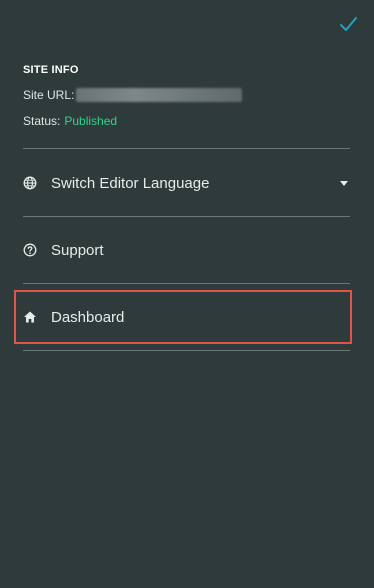 This screenshot has width=374, height=588. What do you see at coordinates (186, 250) in the screenshot?
I see `support-item: Support` at bounding box center [186, 250].